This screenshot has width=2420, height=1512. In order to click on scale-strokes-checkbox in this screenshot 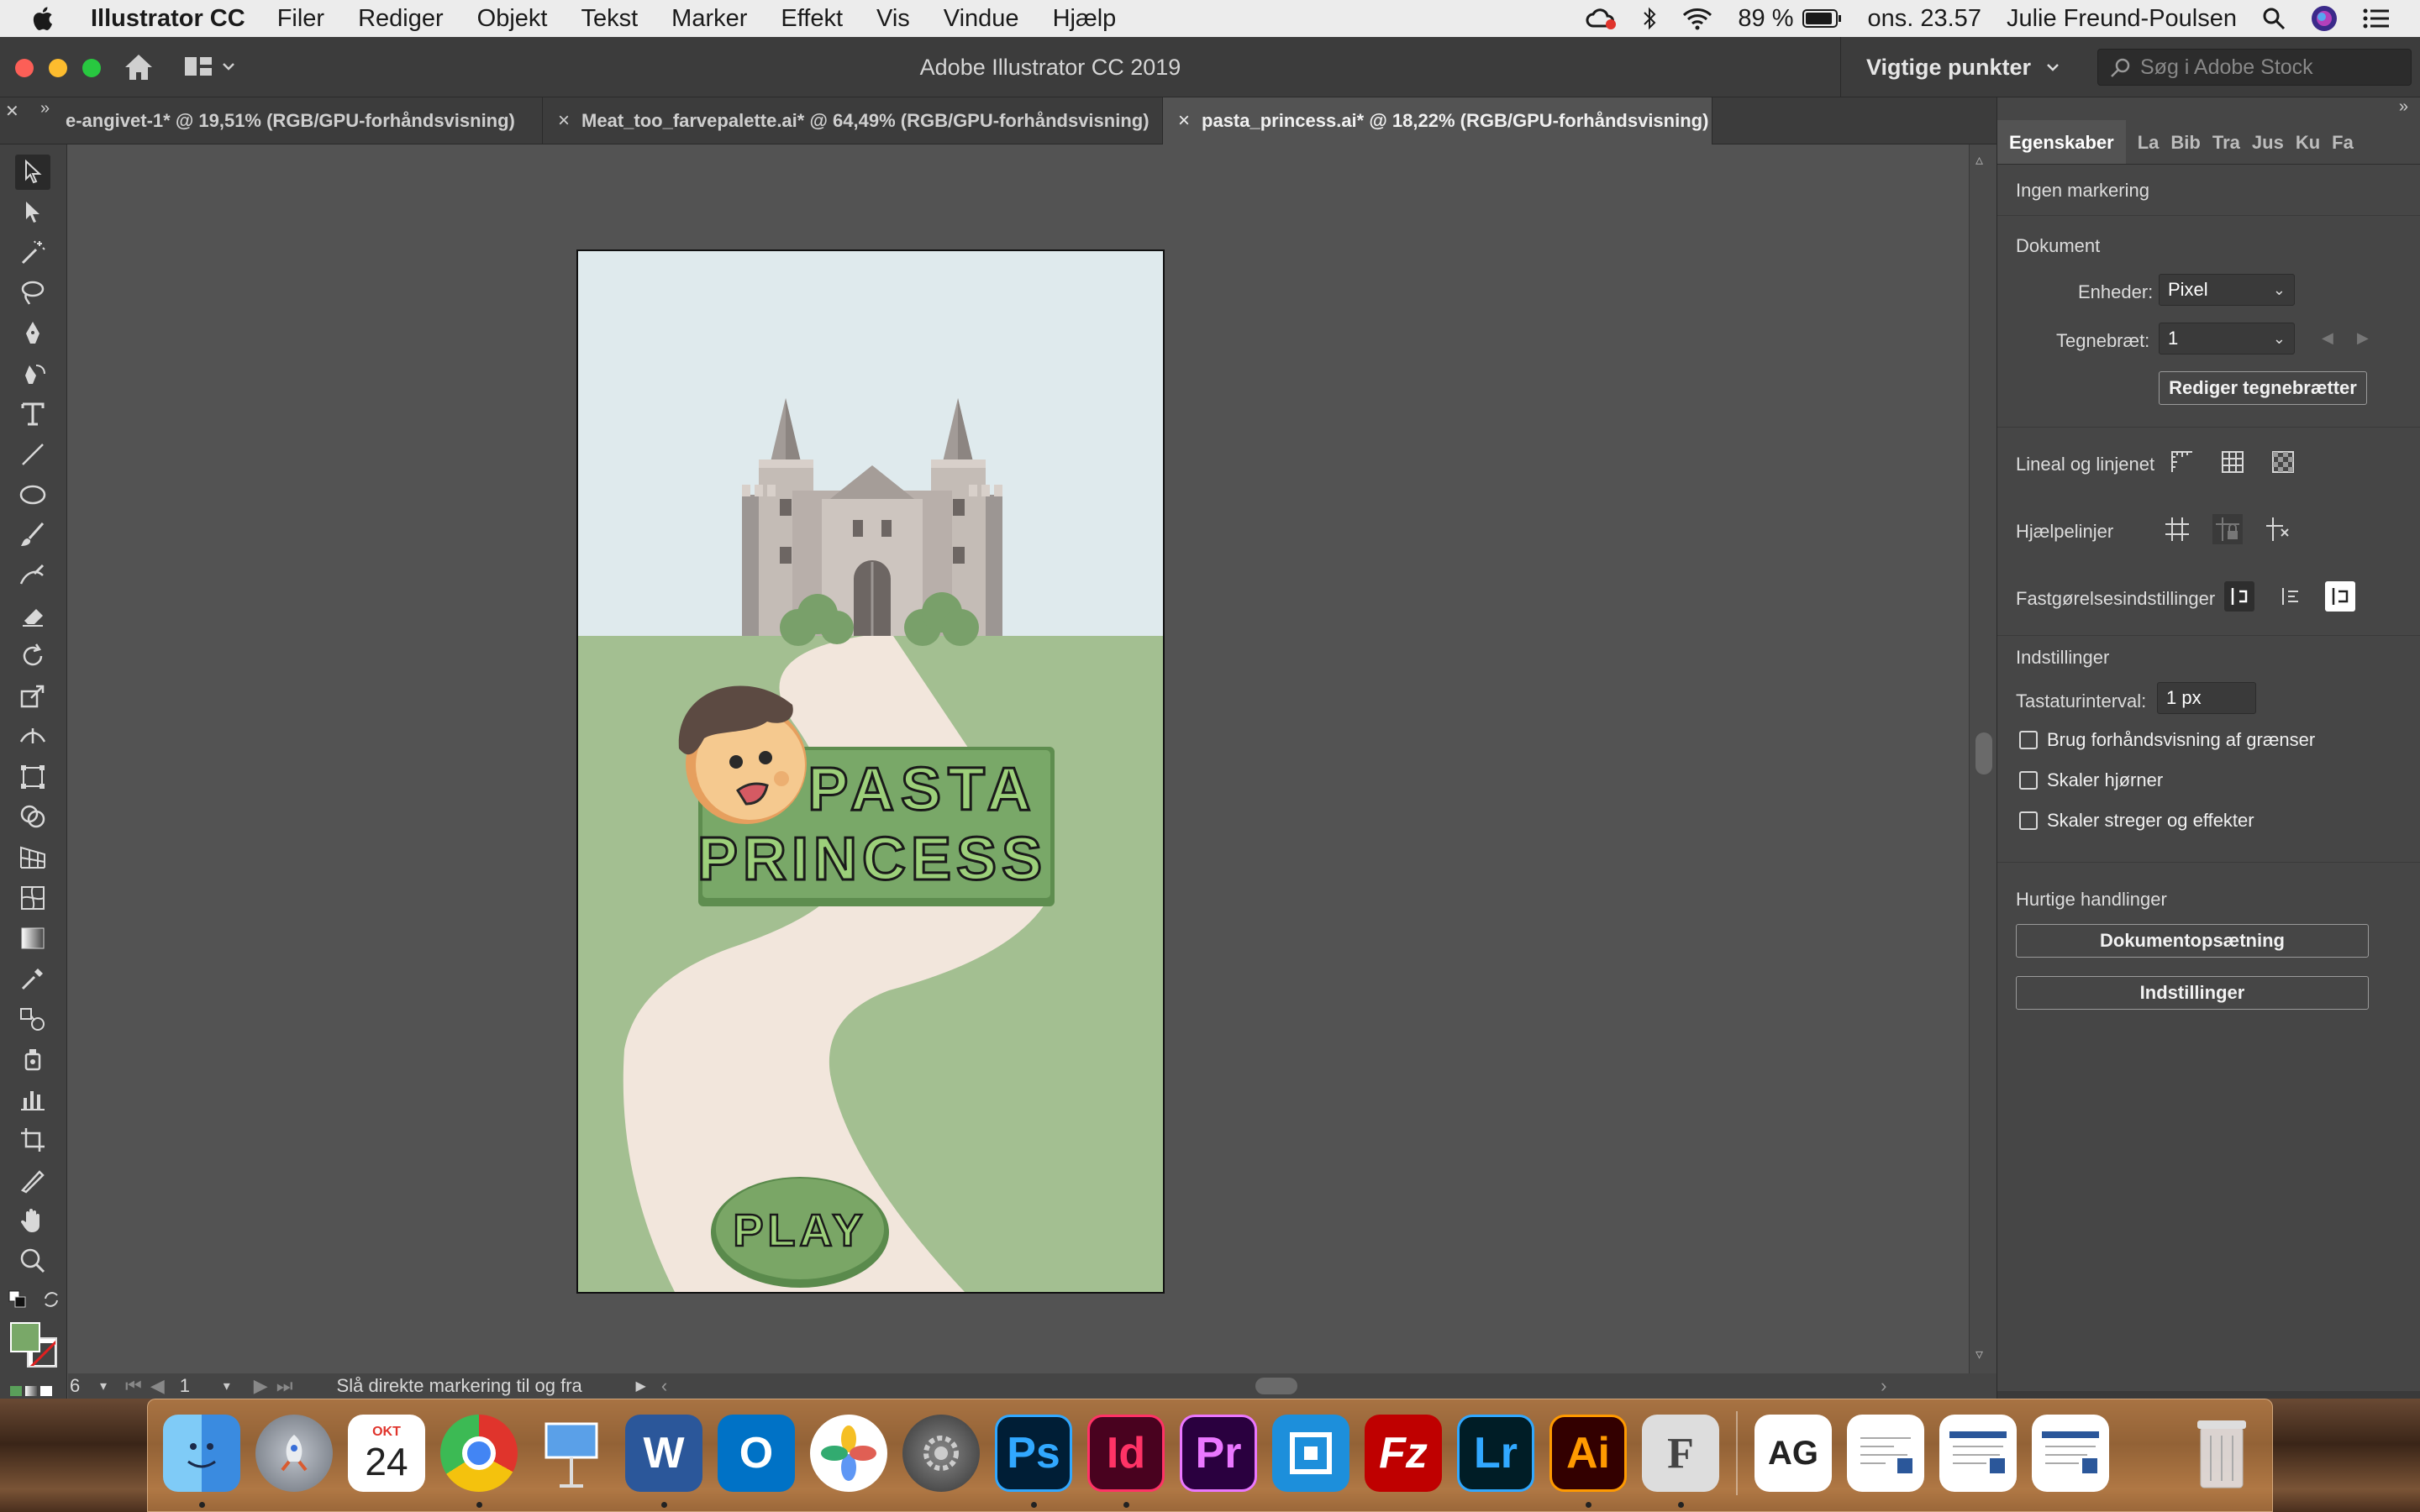, I will do `click(2029, 820)`.